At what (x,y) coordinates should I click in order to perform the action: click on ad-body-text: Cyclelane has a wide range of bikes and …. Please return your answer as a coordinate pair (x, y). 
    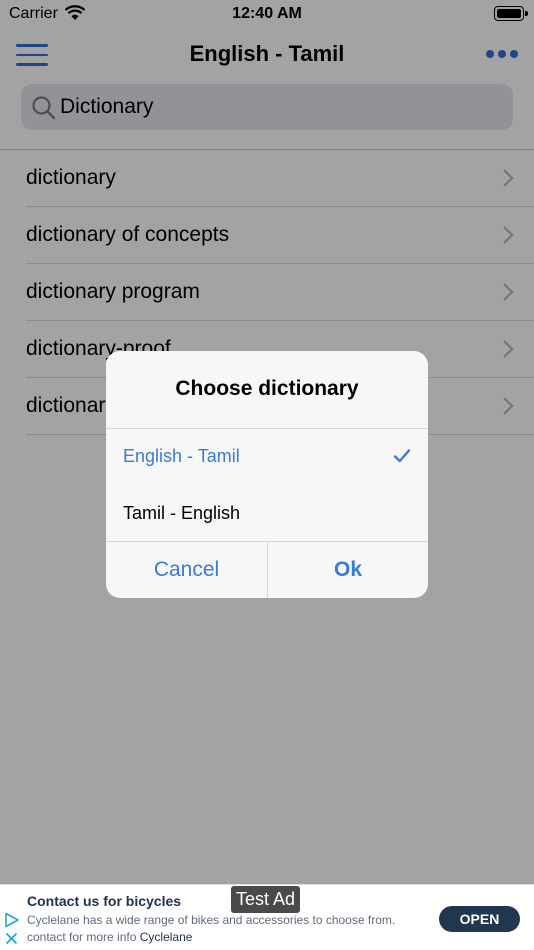
    Looking at the image, I should click on (211, 928).